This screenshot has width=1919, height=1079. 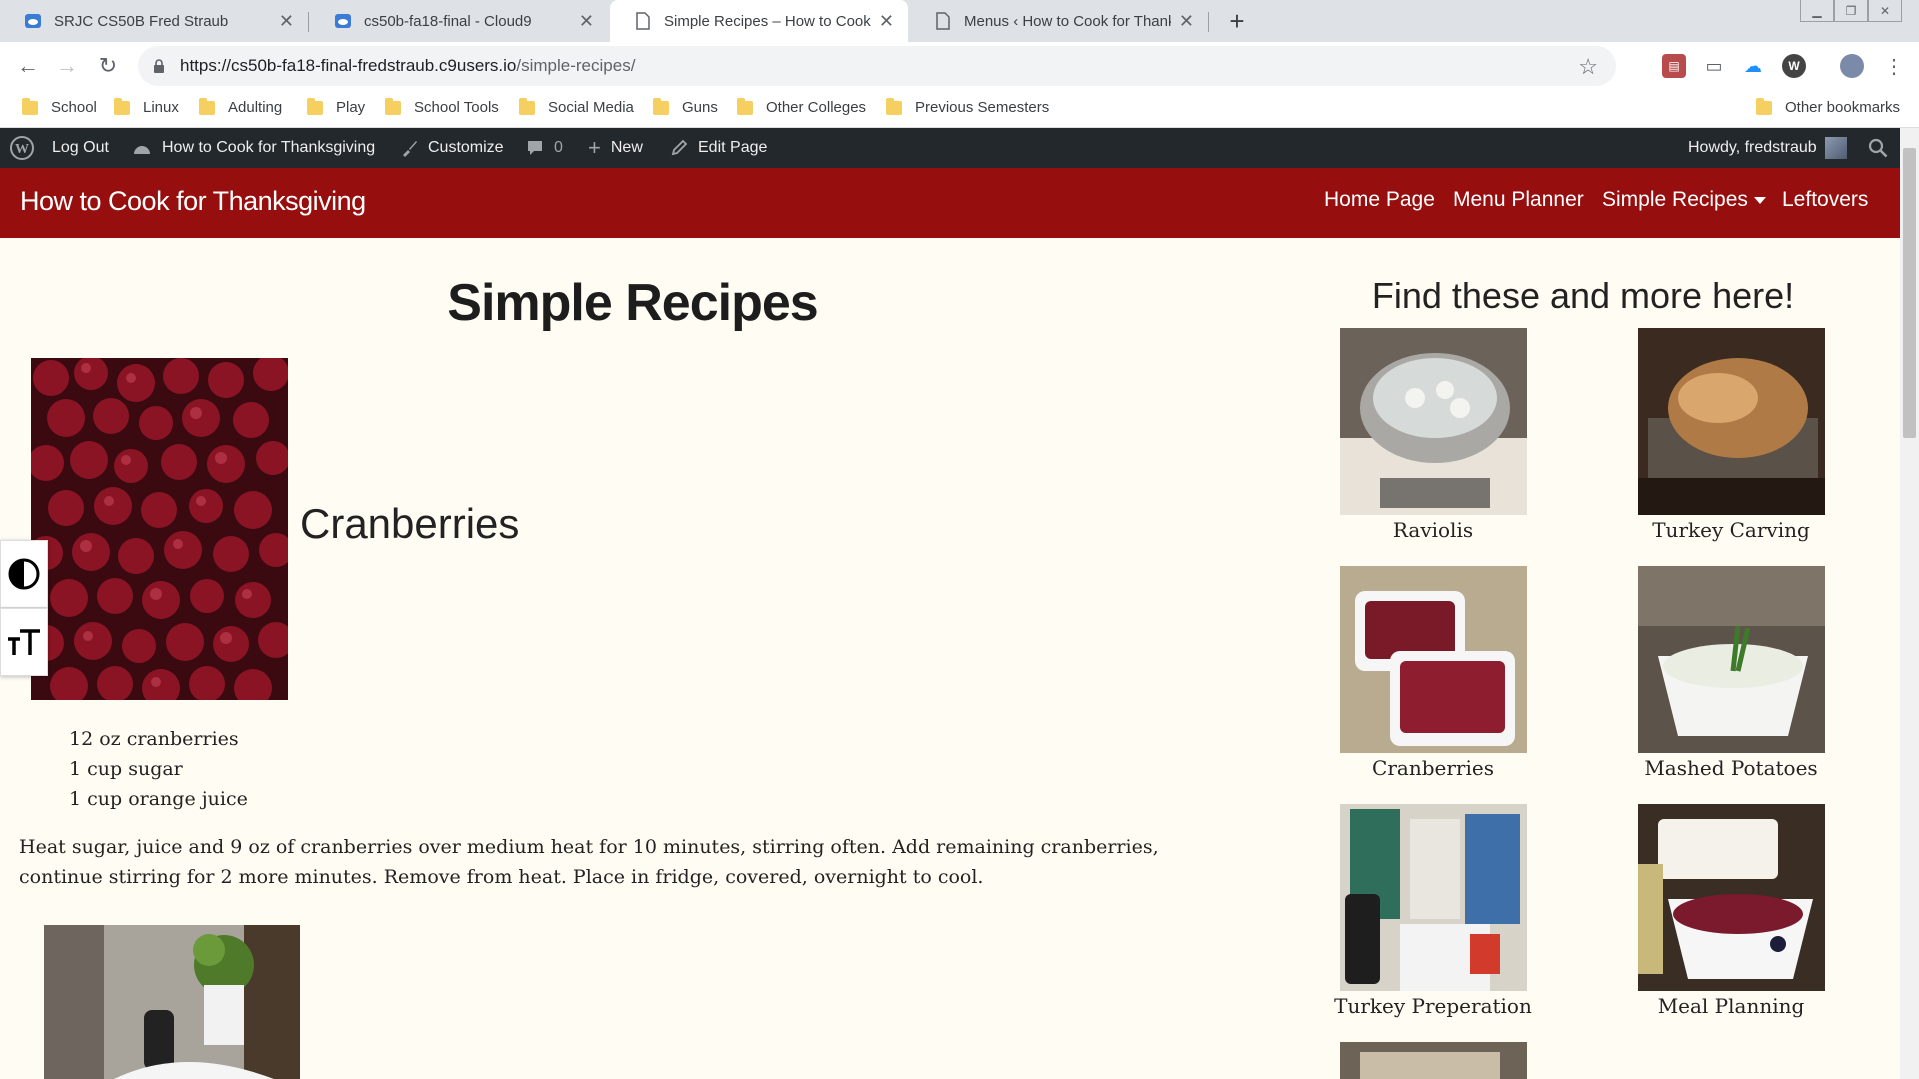 I want to click on contrast-toggle-button, so click(x=24, y=574).